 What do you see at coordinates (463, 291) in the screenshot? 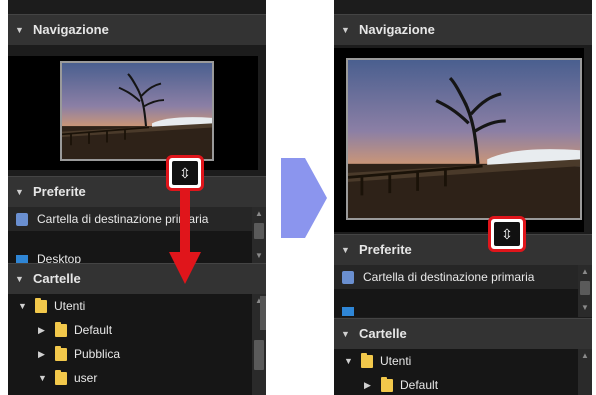
I see `favorites-list: Cartella di destinazione primaria ▲ ▼` at bounding box center [463, 291].